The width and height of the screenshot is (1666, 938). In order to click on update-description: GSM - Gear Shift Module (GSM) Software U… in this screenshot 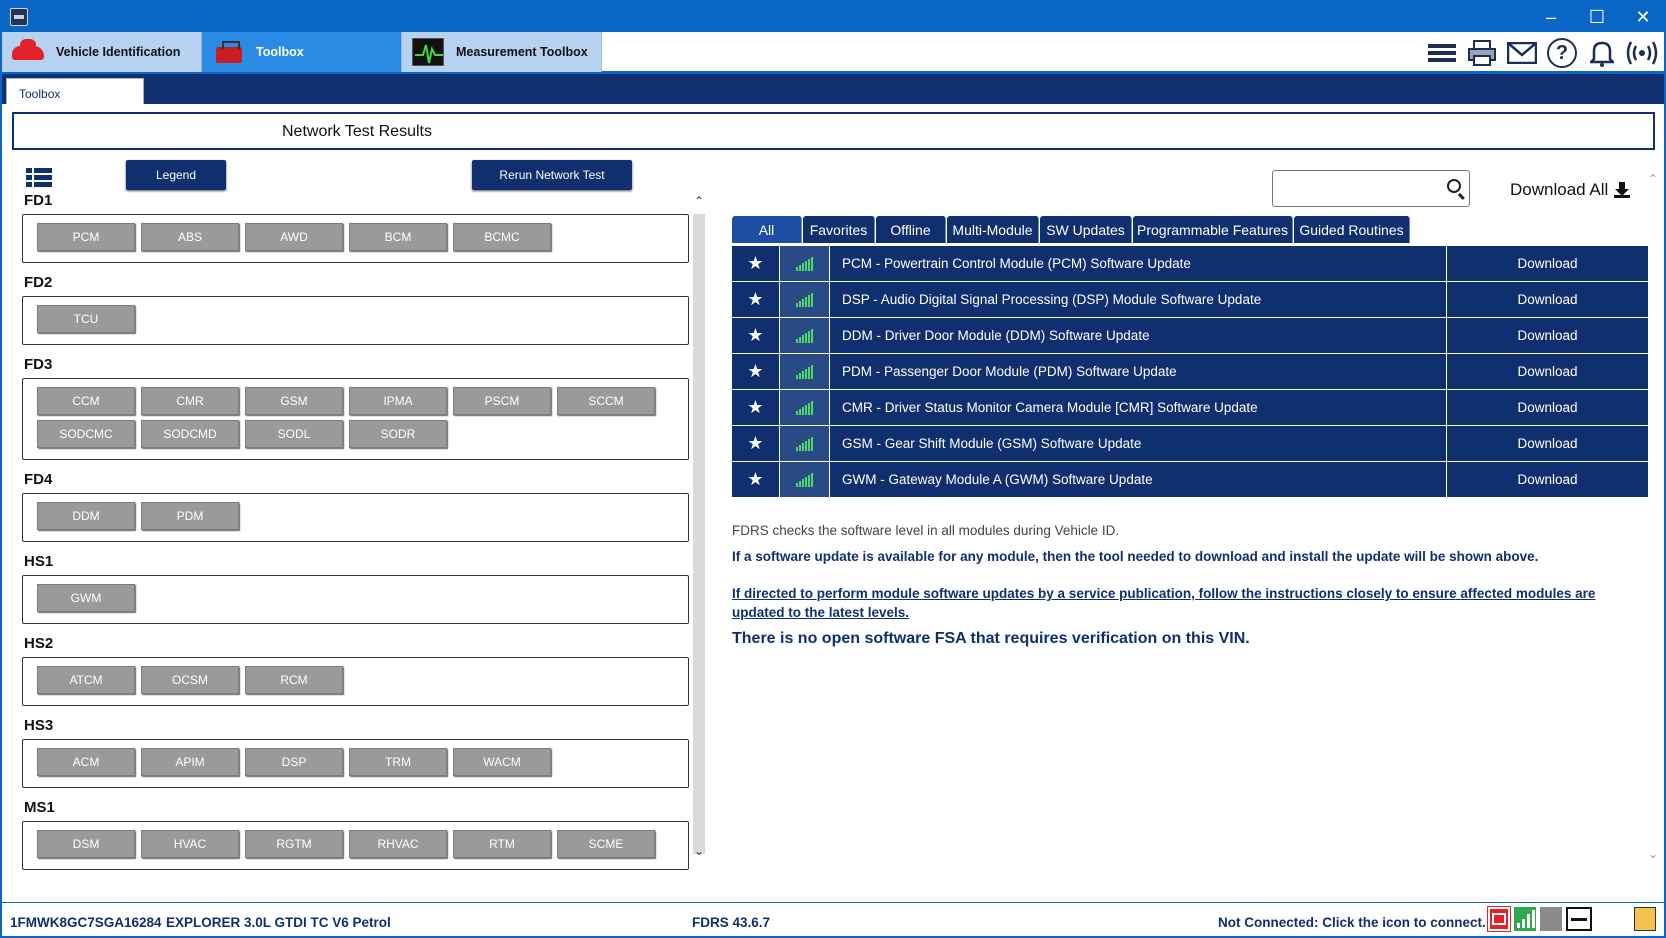, I will do `click(1138, 443)`.